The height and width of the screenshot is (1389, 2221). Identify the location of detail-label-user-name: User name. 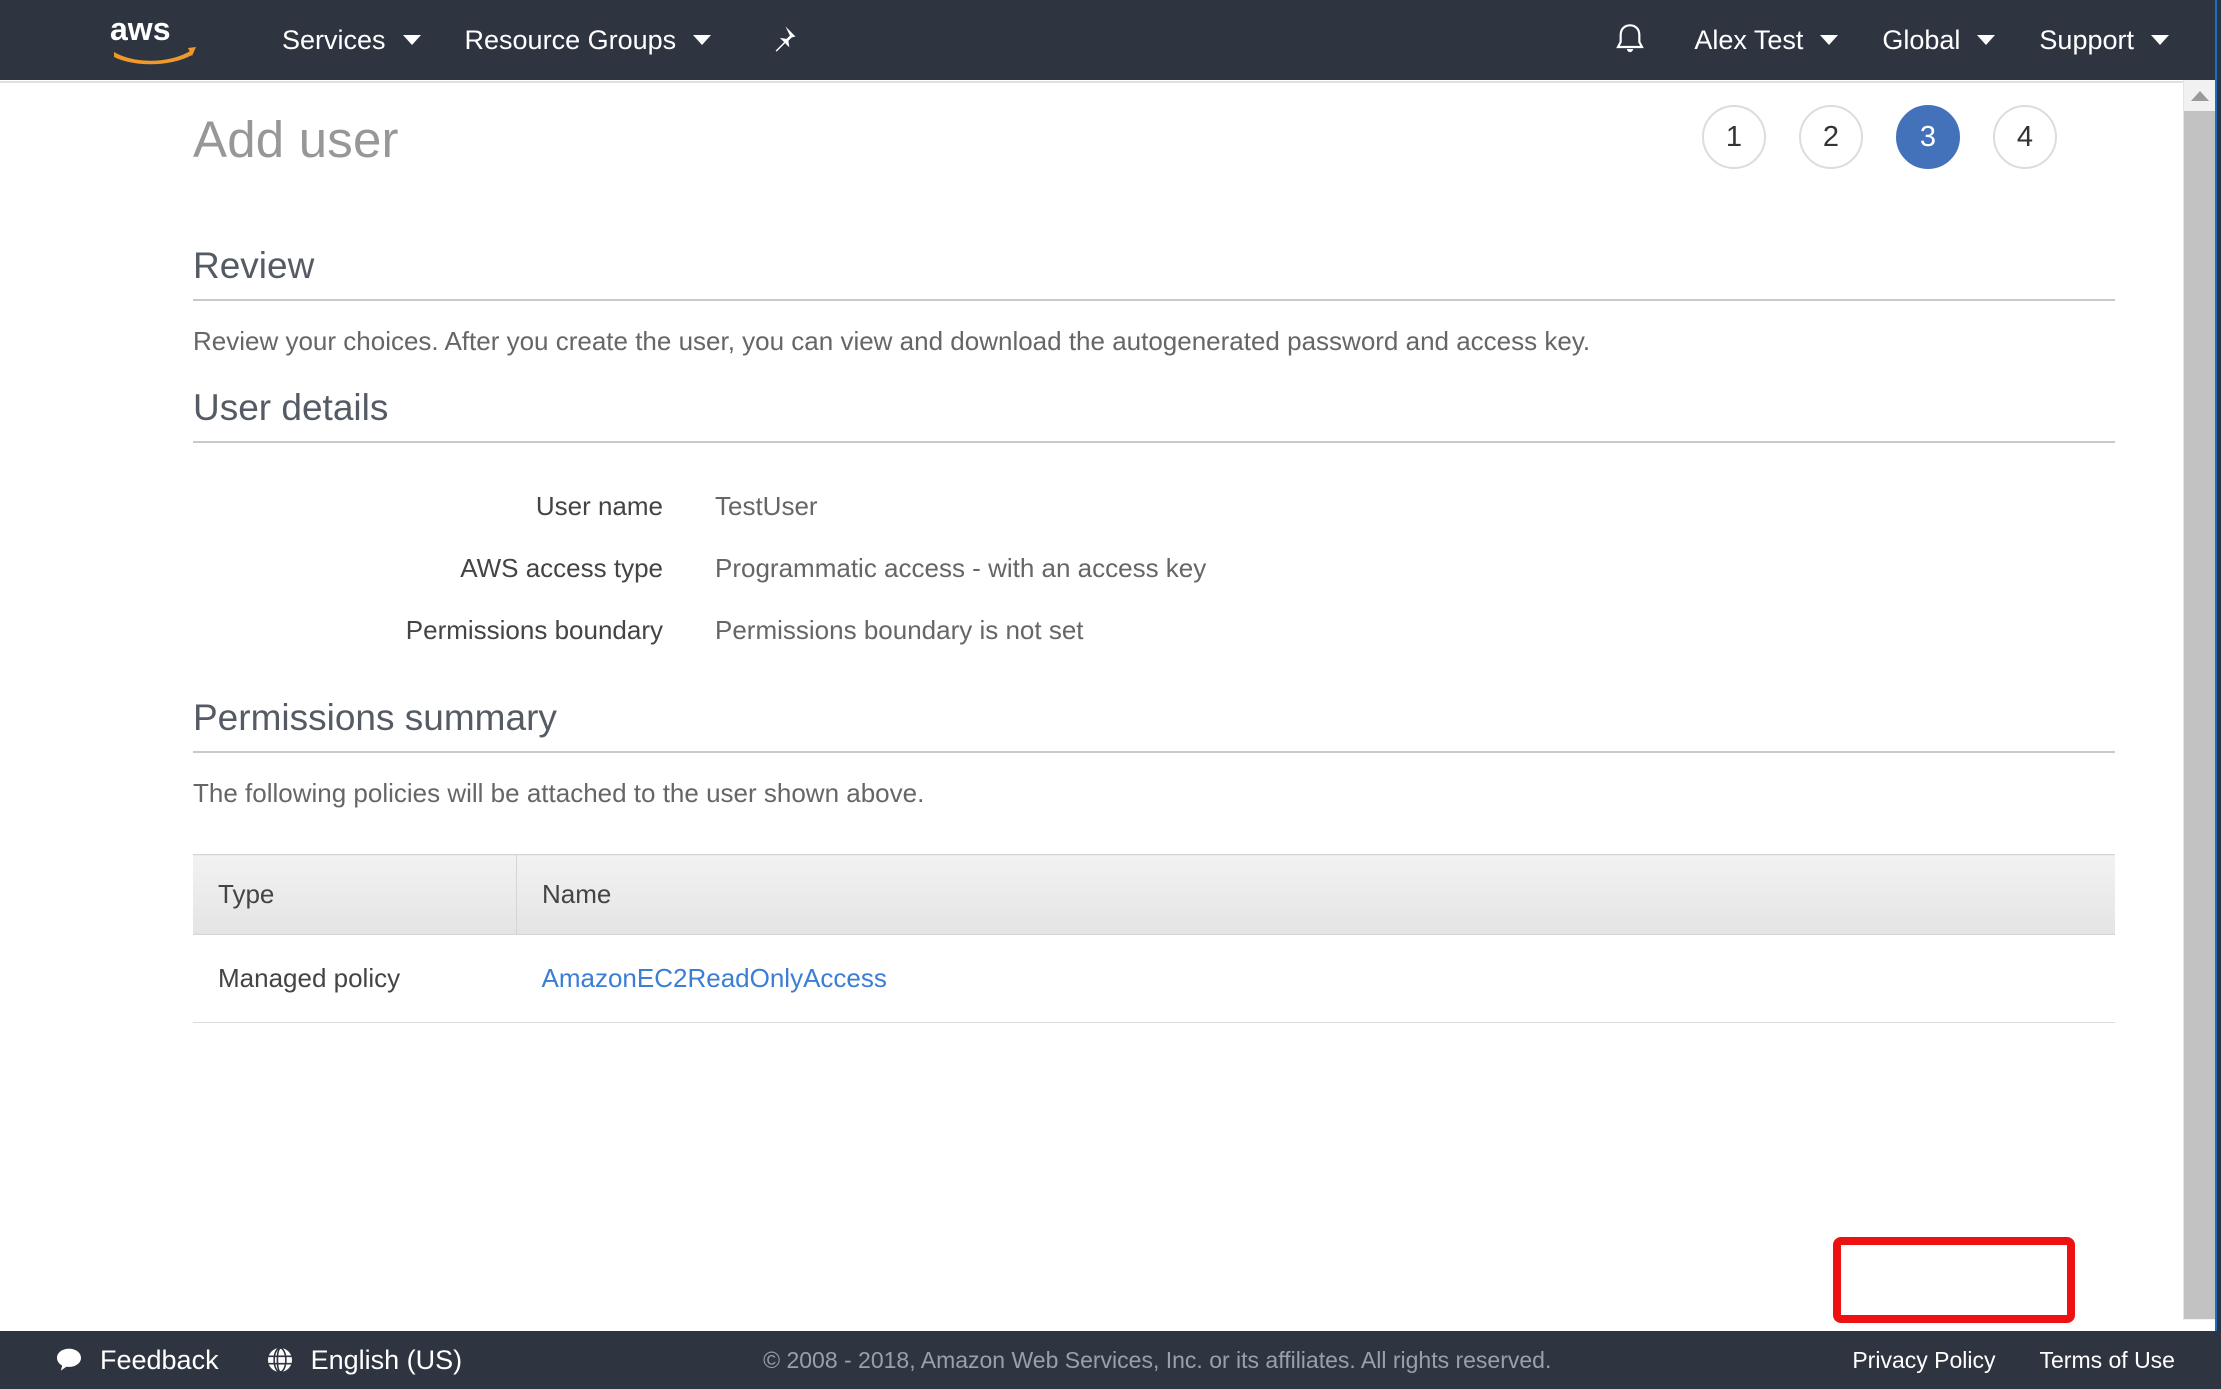
(599, 506).